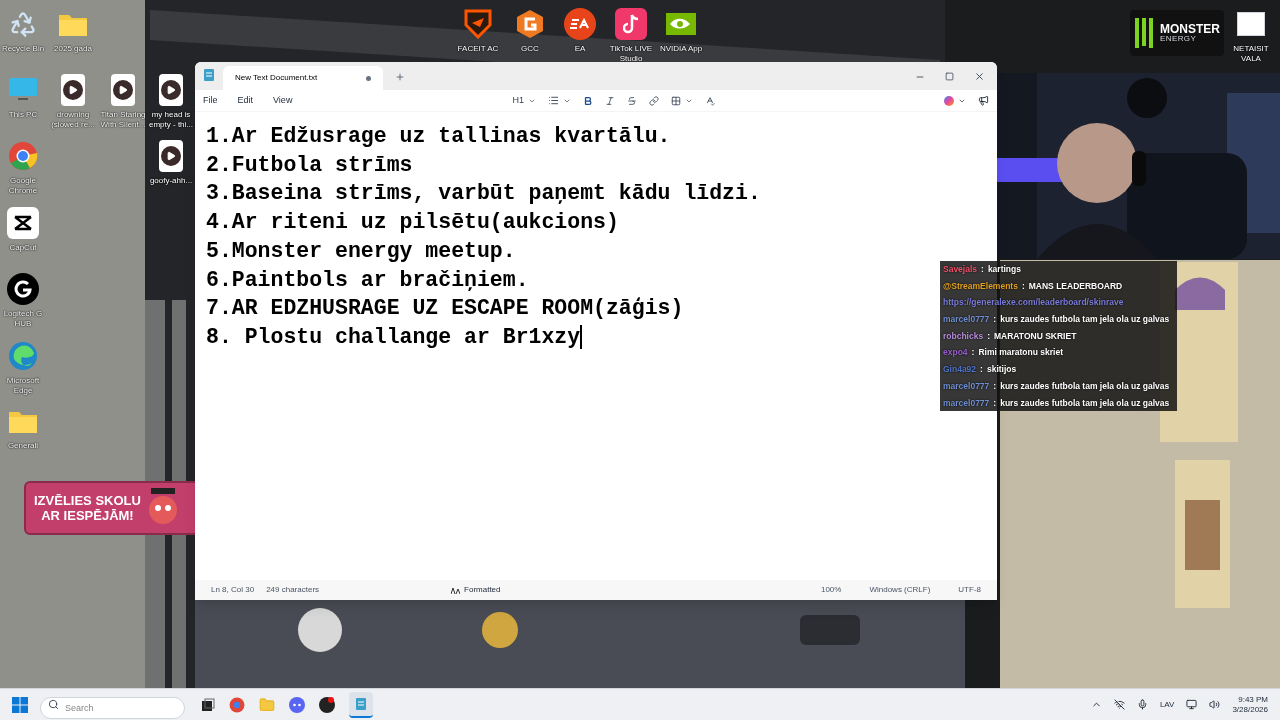 This screenshot has width=1280, height=720. I want to click on no-network-icon, so click(1119, 704).